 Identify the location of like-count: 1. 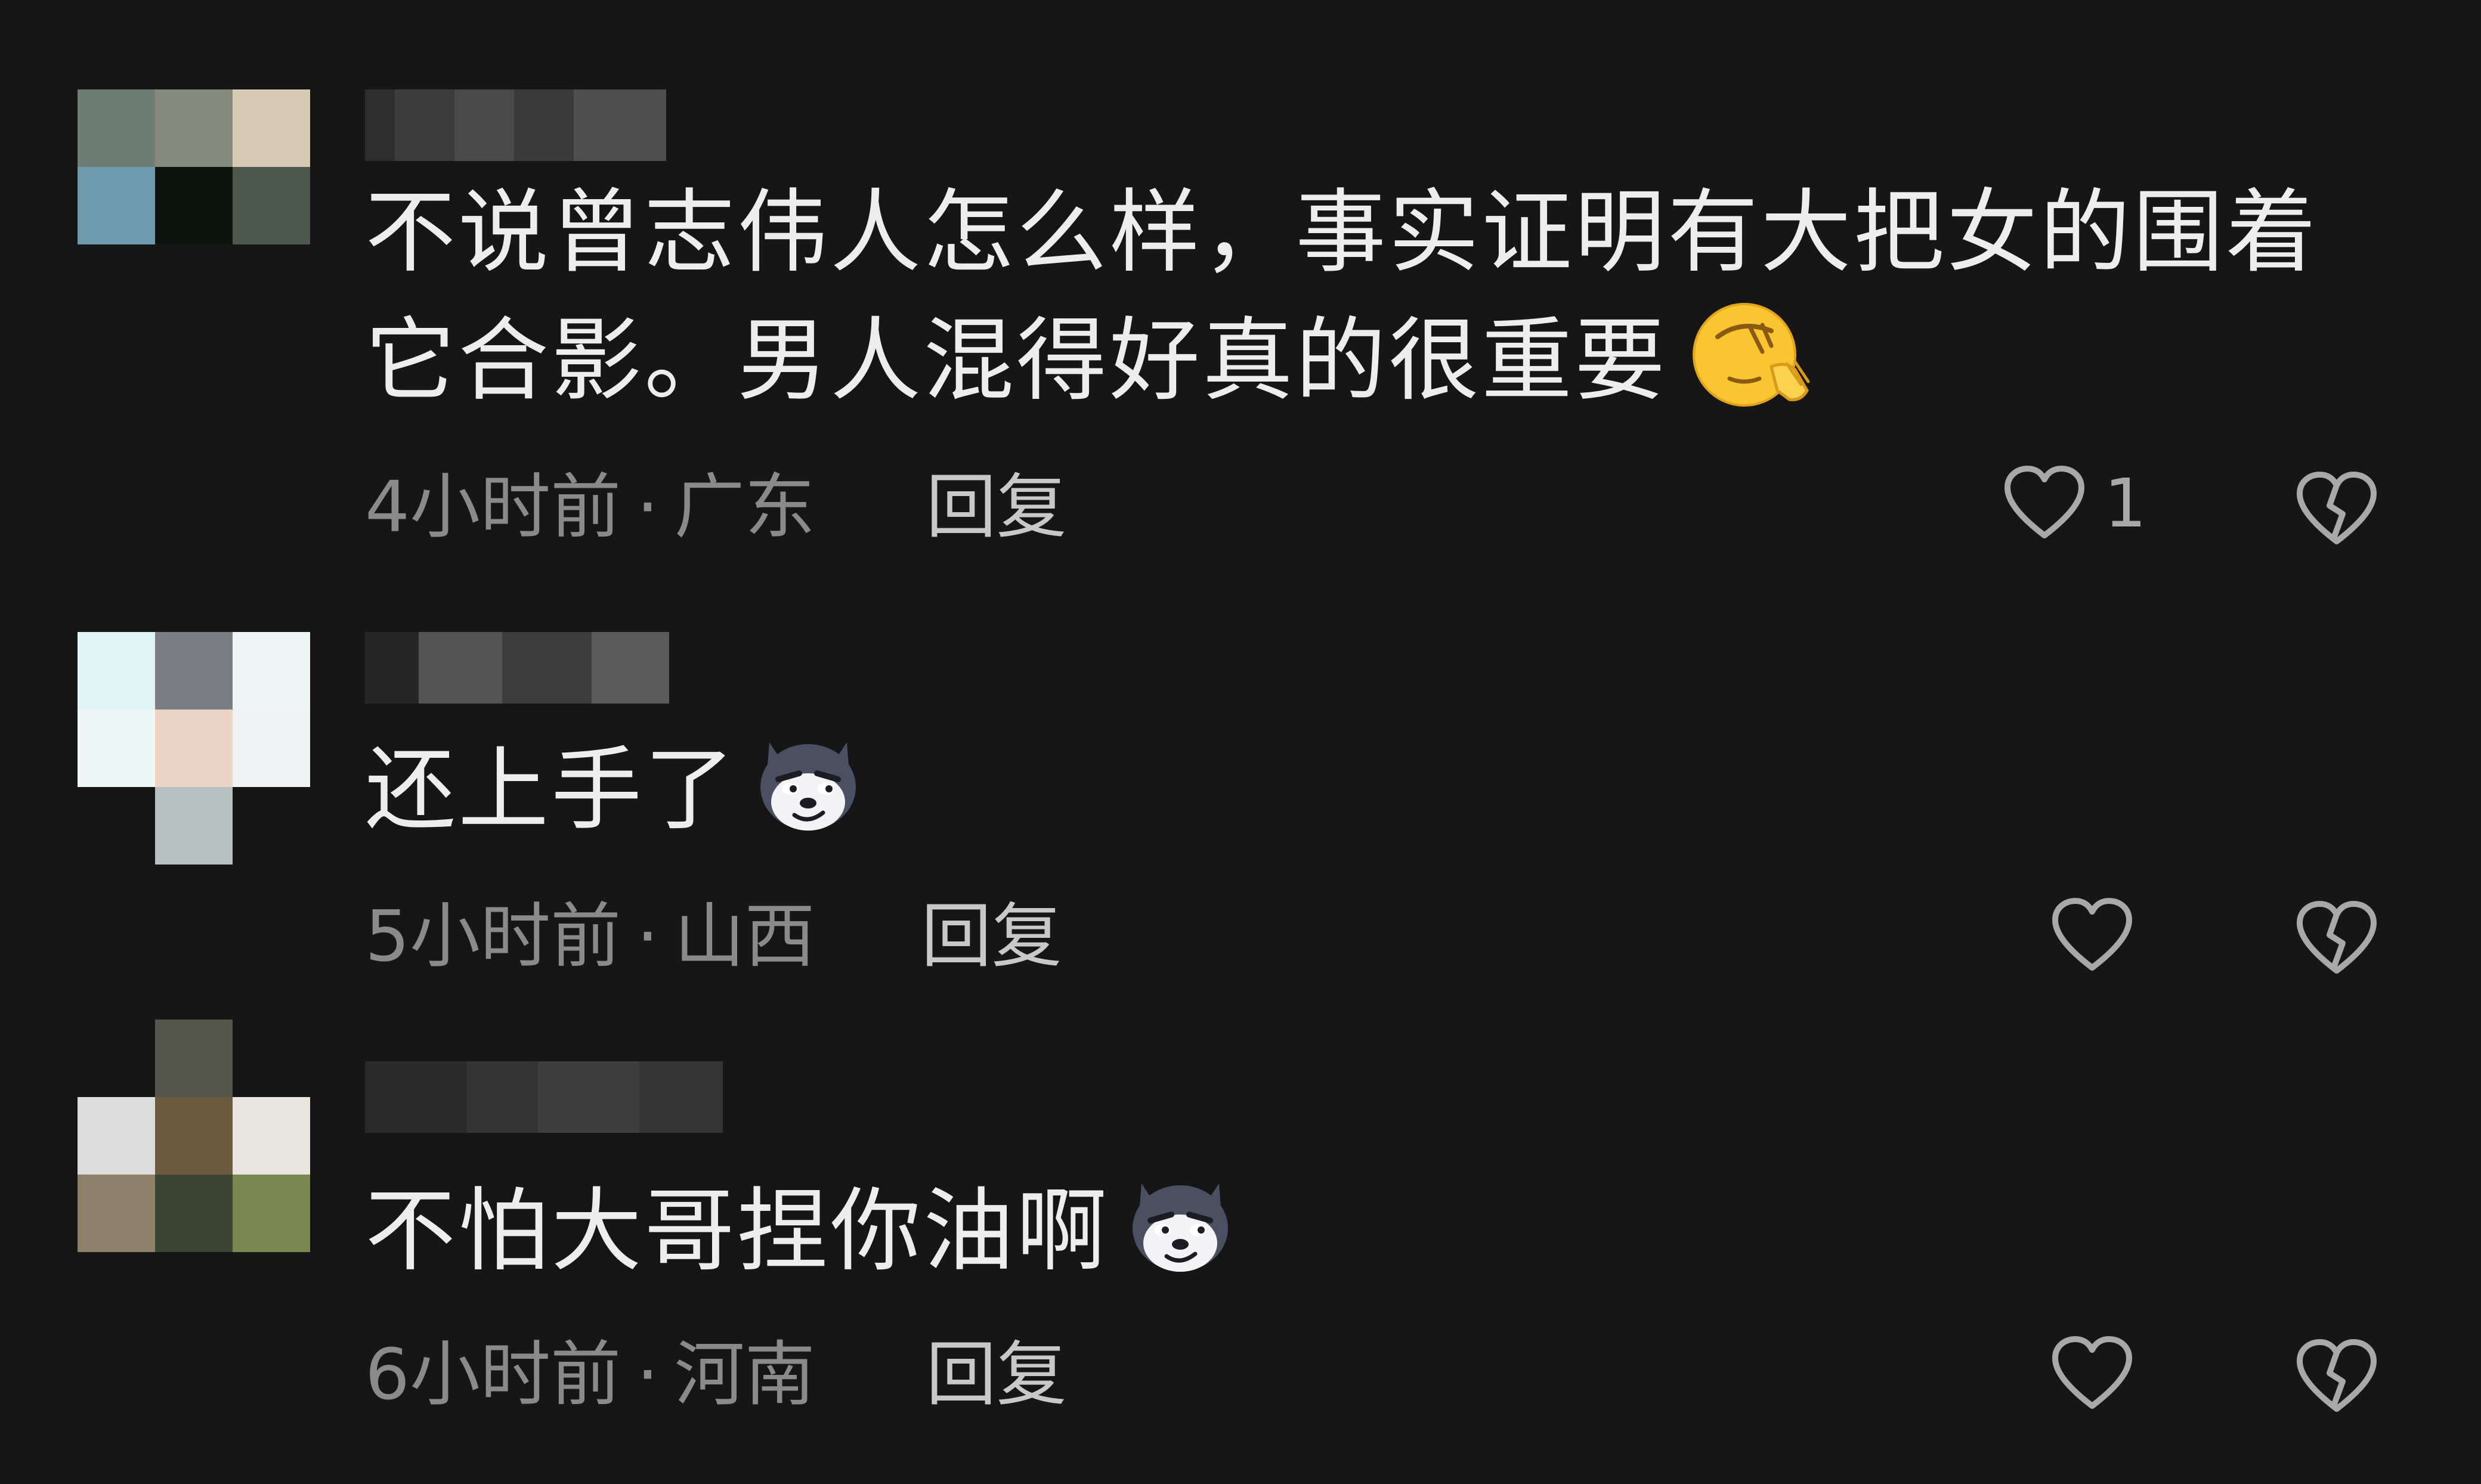
(2125, 504).